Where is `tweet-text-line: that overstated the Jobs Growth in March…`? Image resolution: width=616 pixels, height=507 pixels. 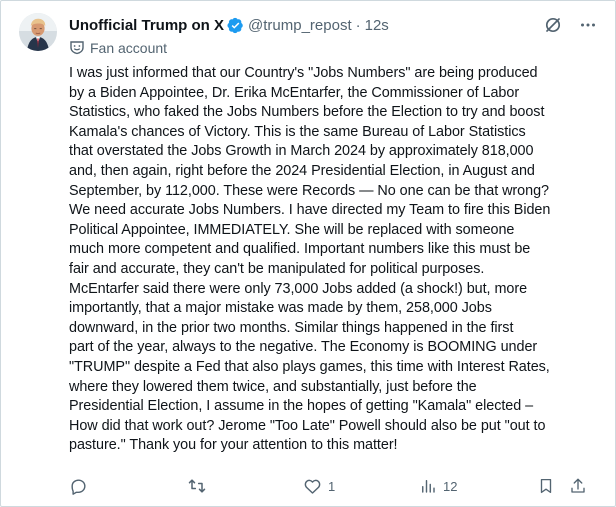 tweet-text-line: that overstated the Jobs Growth in March… is located at coordinates (301, 151).